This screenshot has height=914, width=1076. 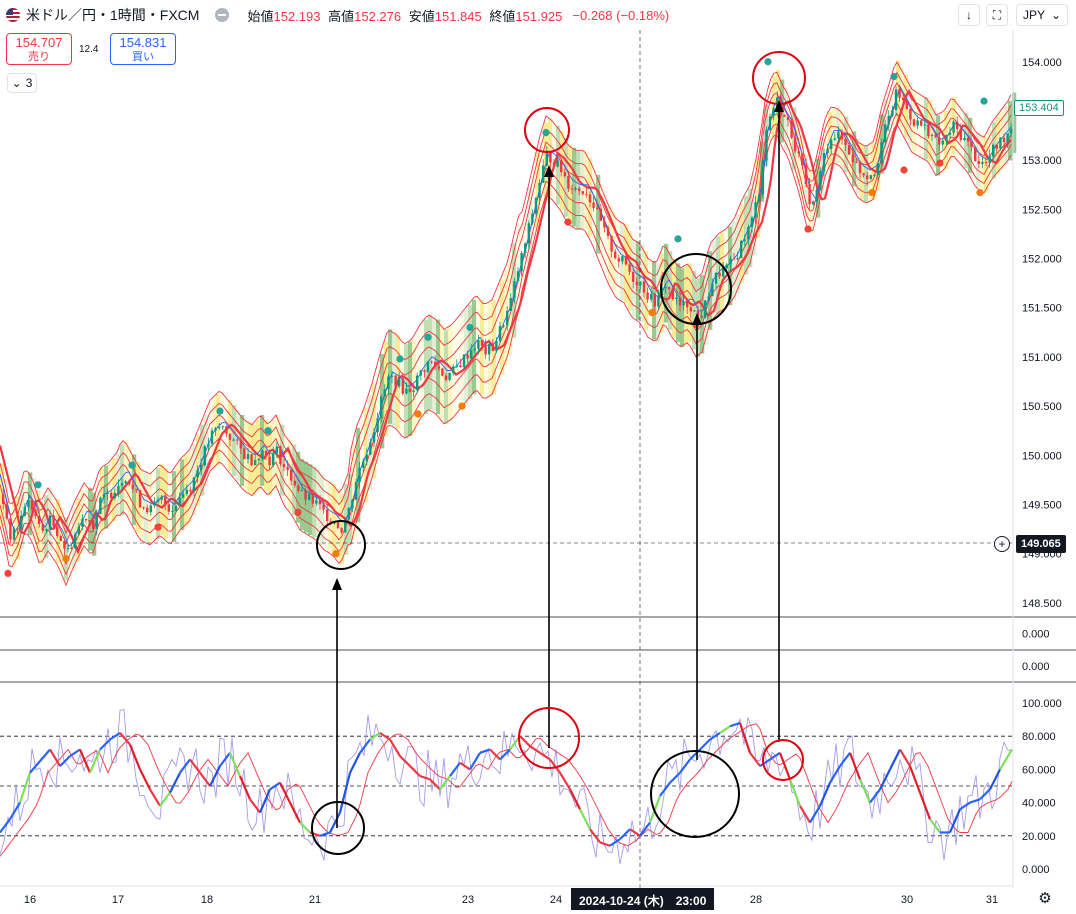 What do you see at coordinates (1042, 260) in the screenshot?
I see `price-axis-label: 152.000` at bounding box center [1042, 260].